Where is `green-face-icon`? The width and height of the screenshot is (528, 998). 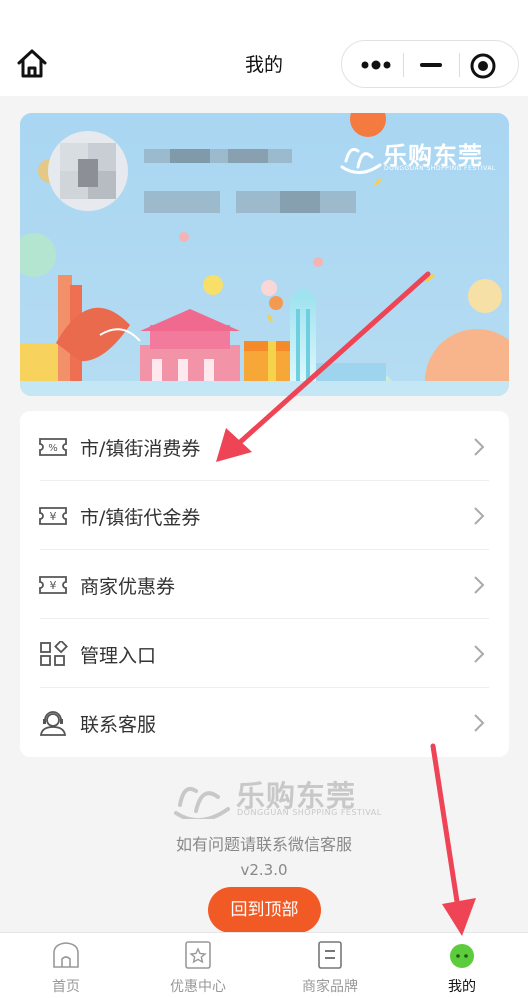
green-face-icon is located at coordinates (462, 955).